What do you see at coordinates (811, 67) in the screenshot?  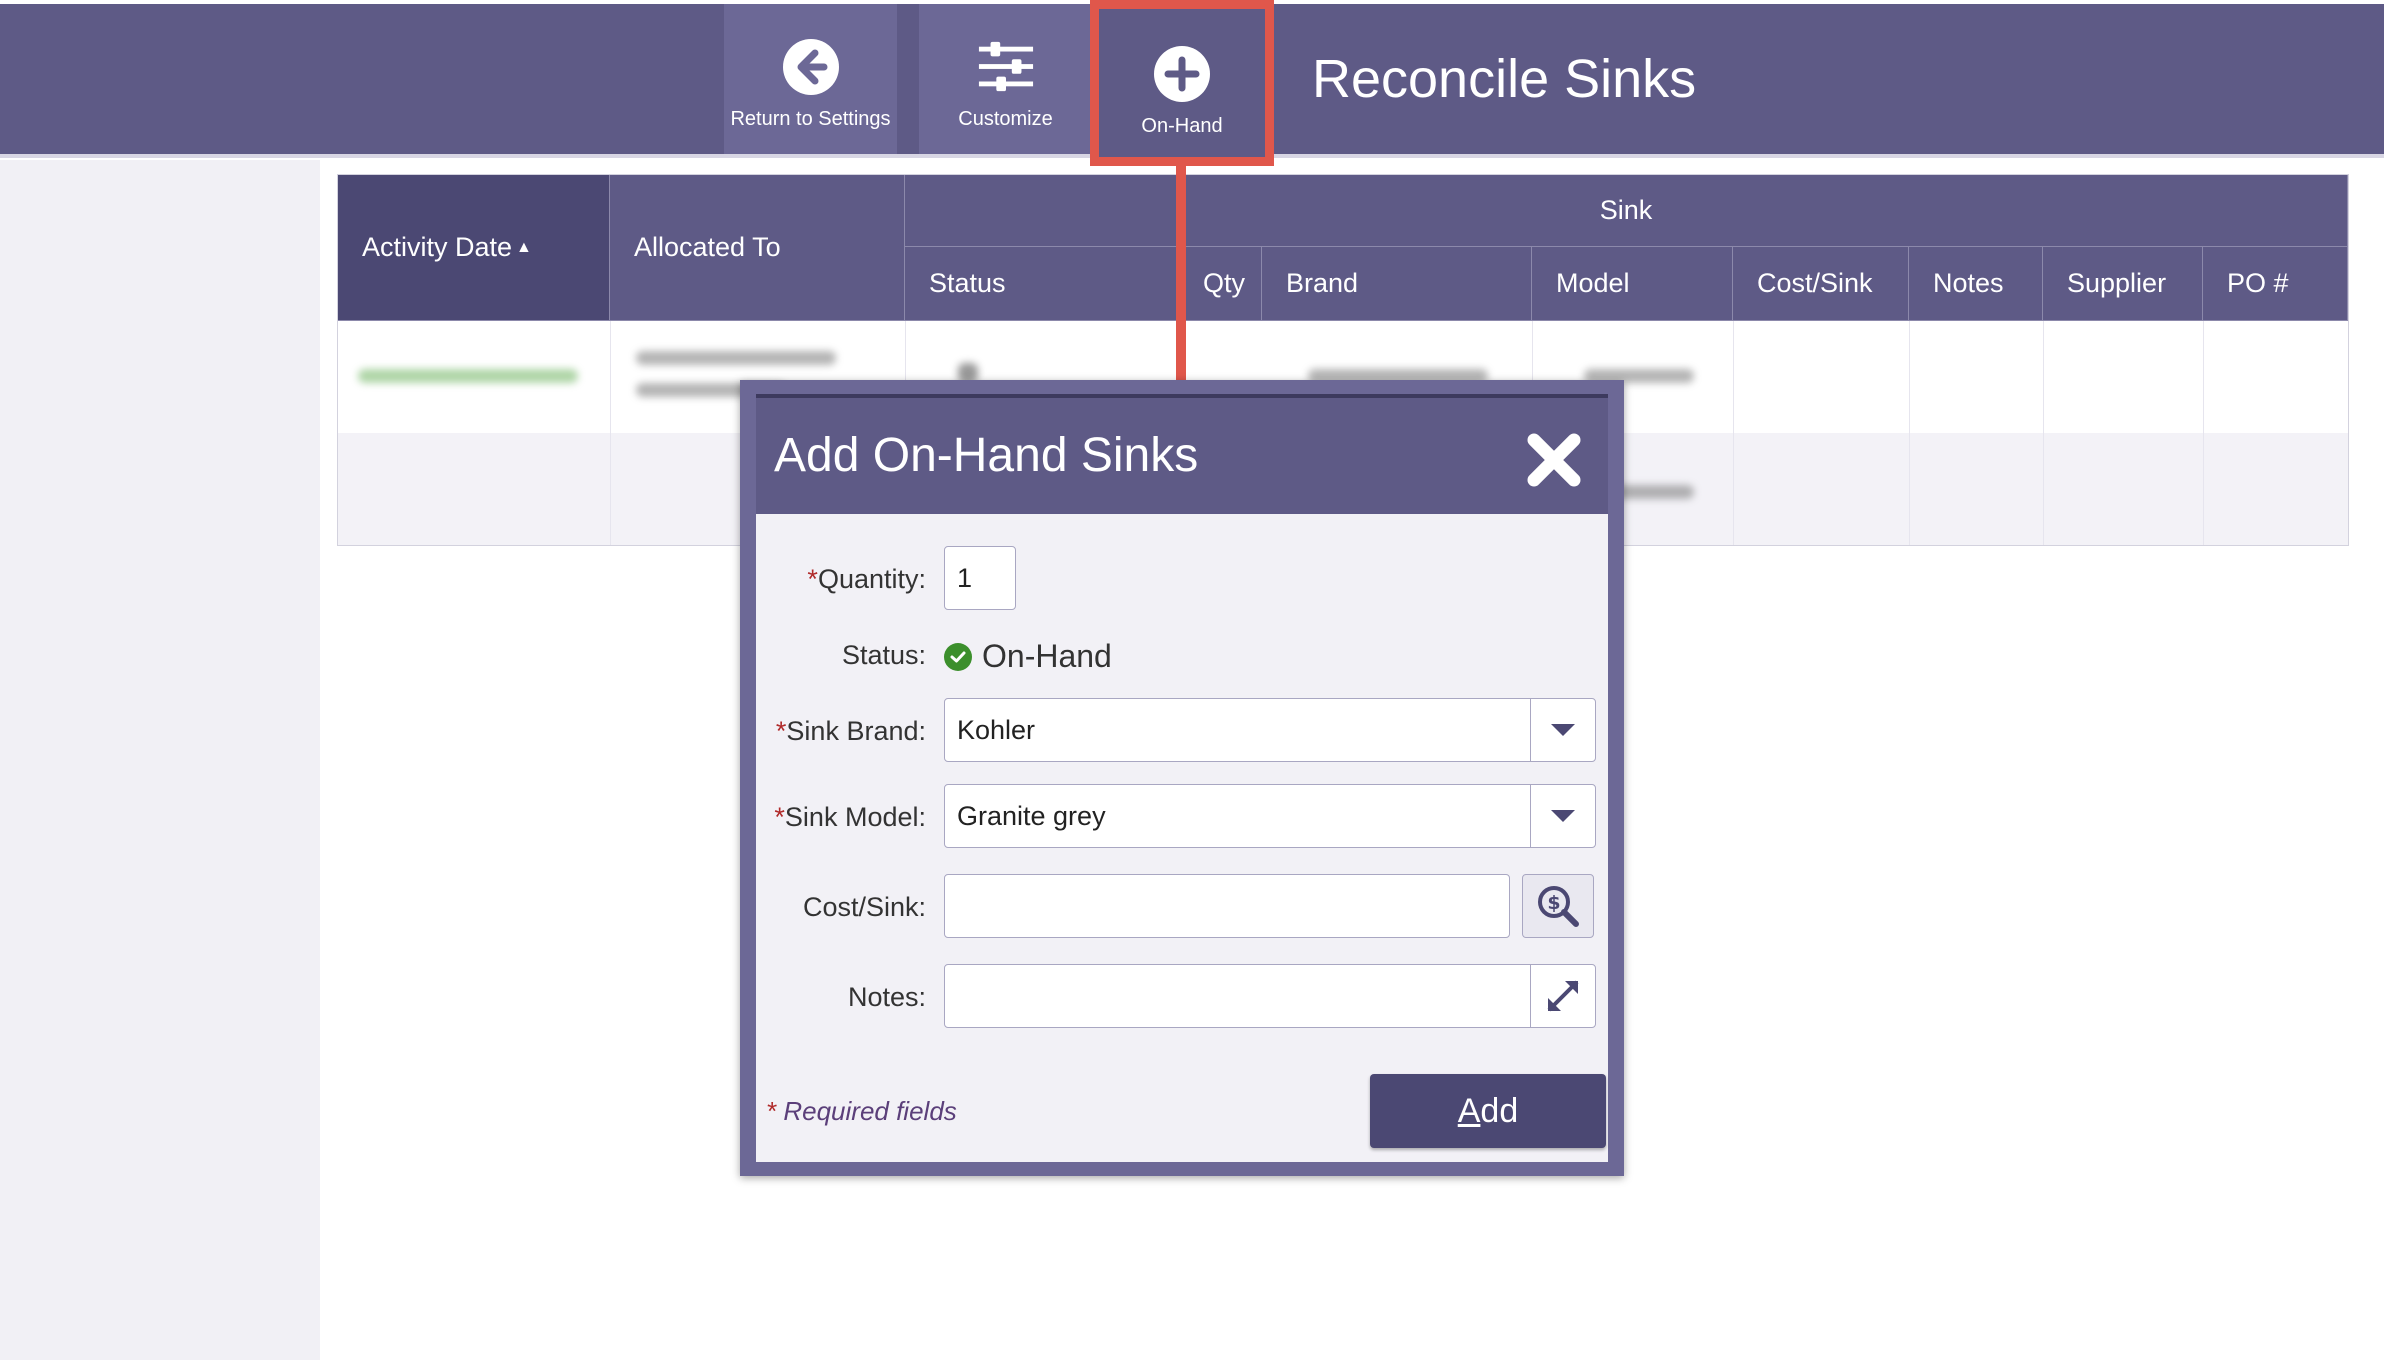 I see `arrow-left-circle-icon` at bounding box center [811, 67].